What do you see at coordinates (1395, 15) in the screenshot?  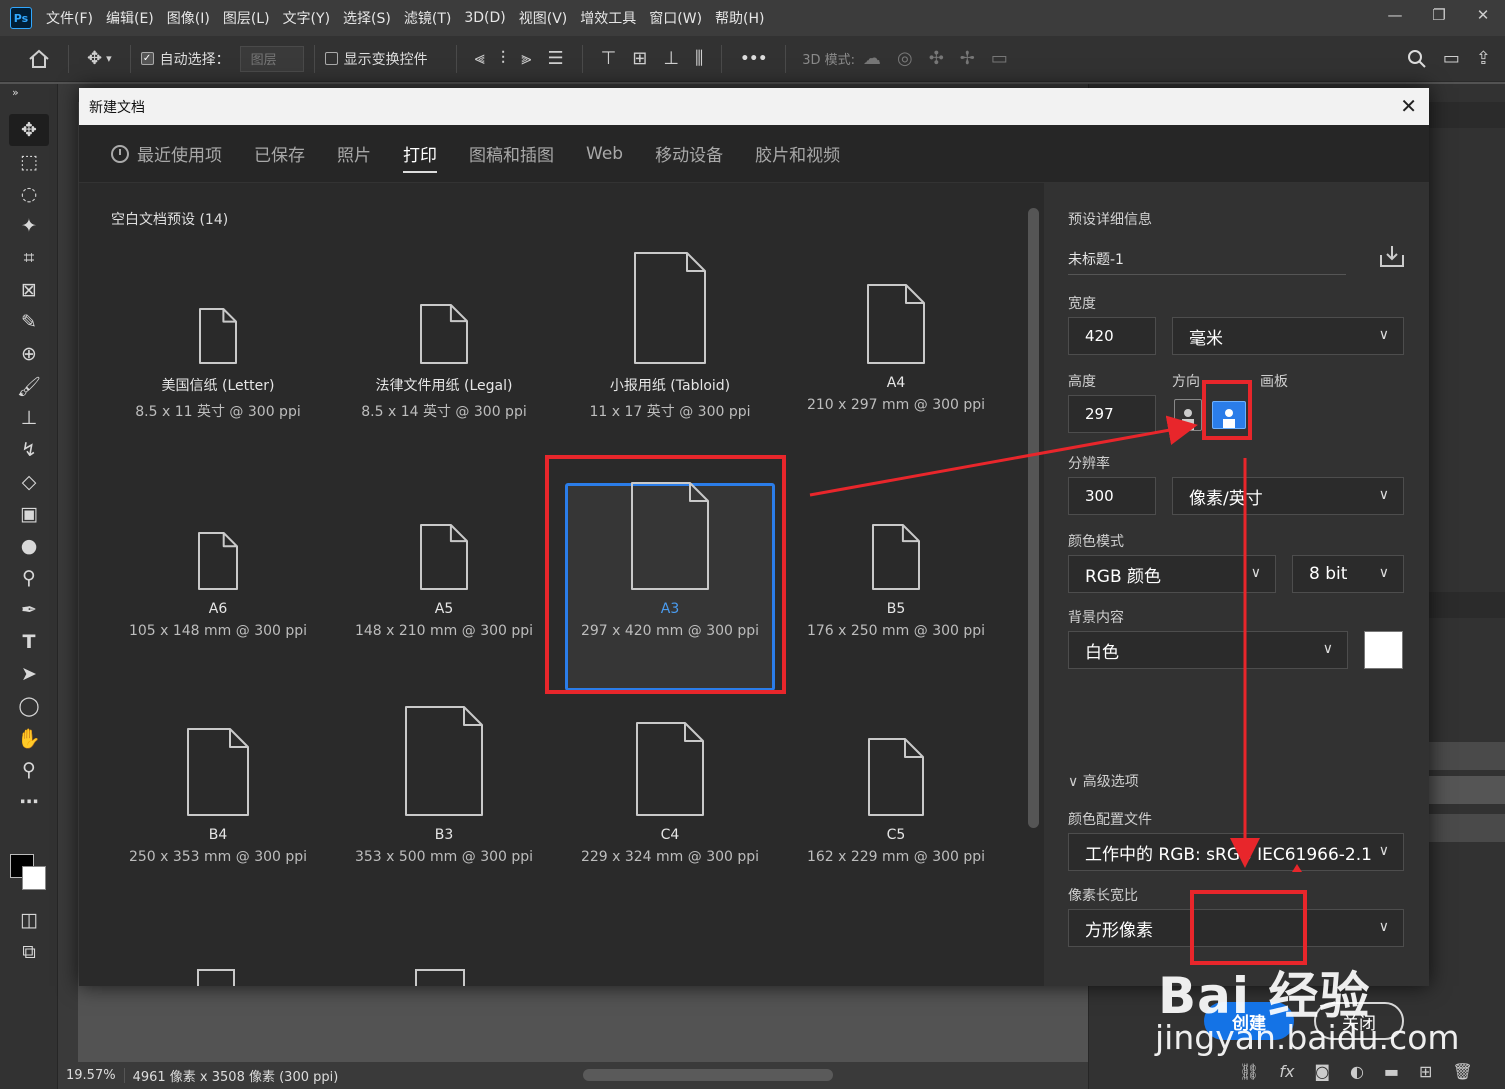 I see `minimize-button: —` at bounding box center [1395, 15].